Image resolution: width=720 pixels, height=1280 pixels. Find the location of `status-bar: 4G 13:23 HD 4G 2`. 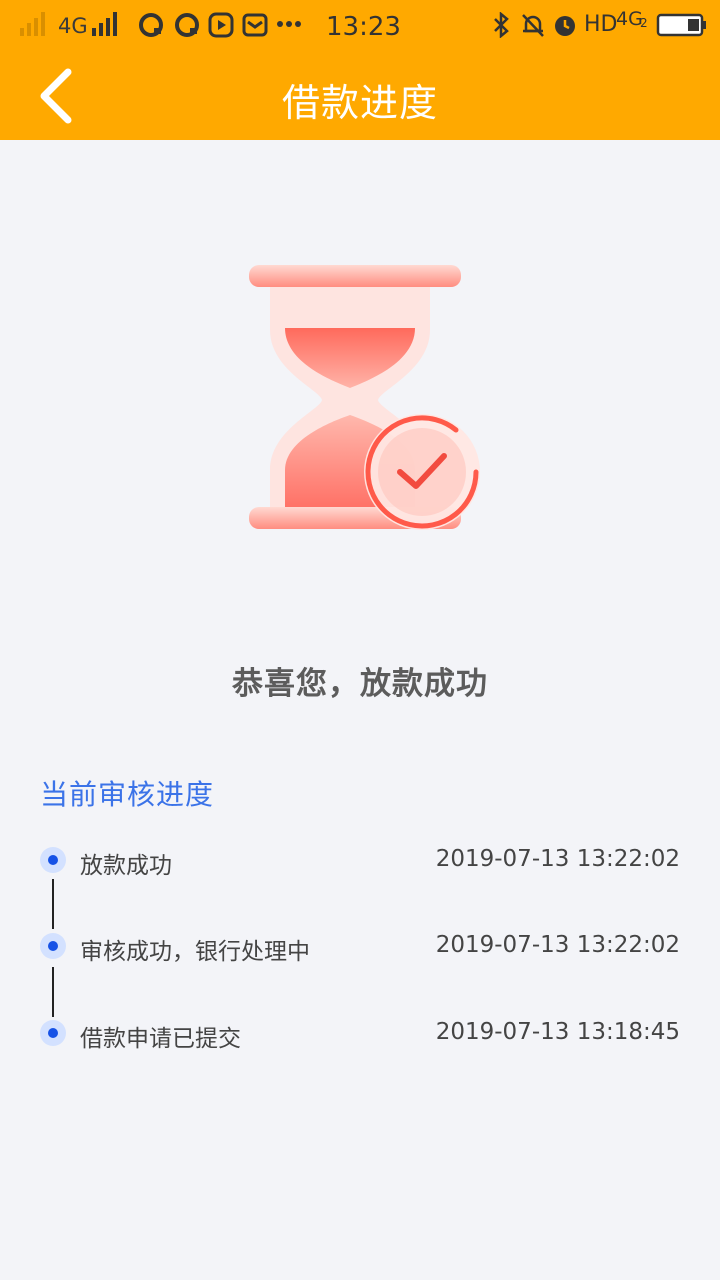

status-bar: 4G 13:23 HD 4G 2 is located at coordinates (360, 25).